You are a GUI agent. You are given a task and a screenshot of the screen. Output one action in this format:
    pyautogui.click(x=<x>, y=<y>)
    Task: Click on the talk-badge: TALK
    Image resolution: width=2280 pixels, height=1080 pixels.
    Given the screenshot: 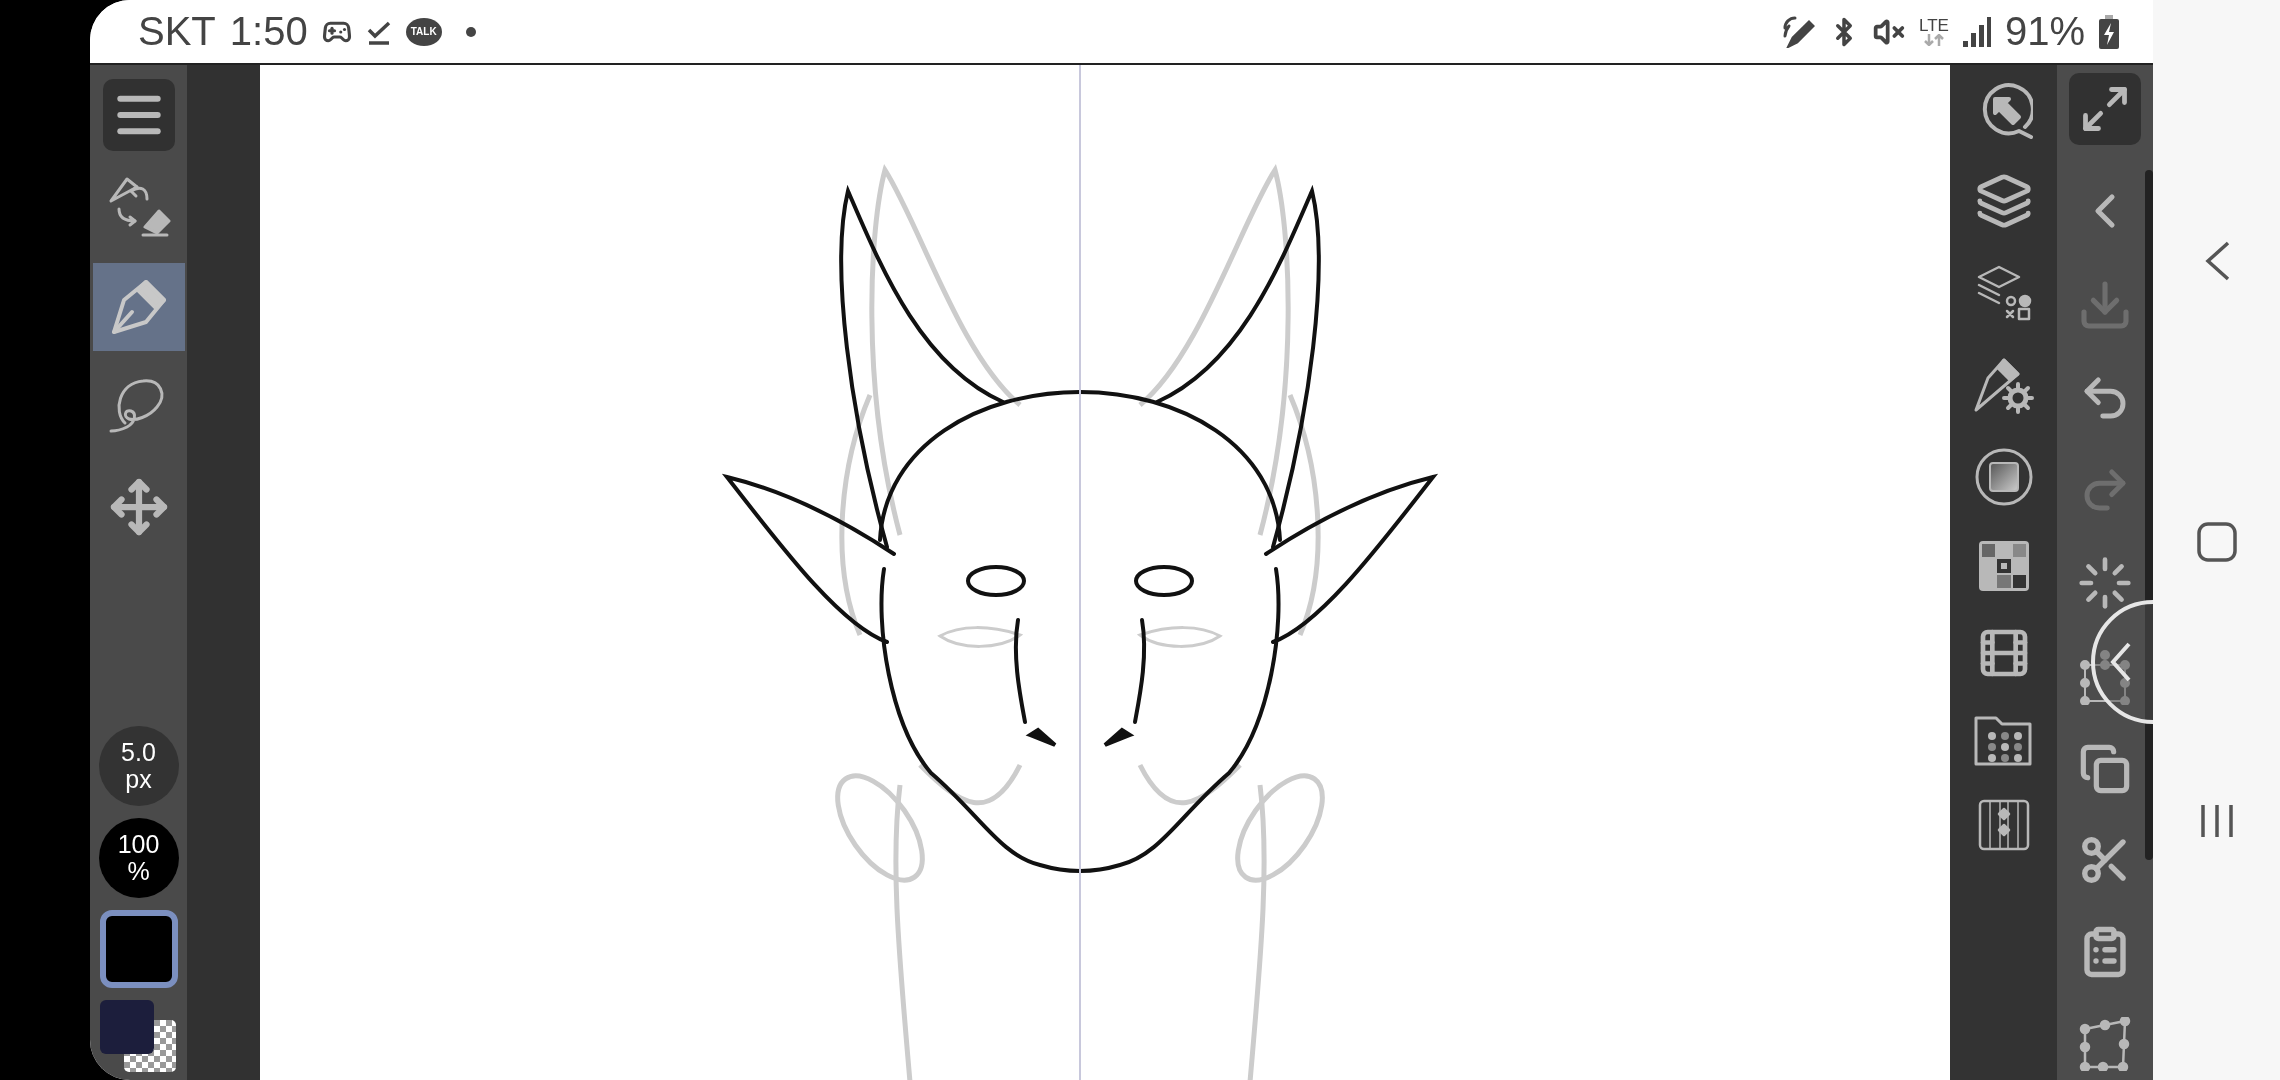 What is the action you would take?
    pyautogui.click(x=423, y=31)
    